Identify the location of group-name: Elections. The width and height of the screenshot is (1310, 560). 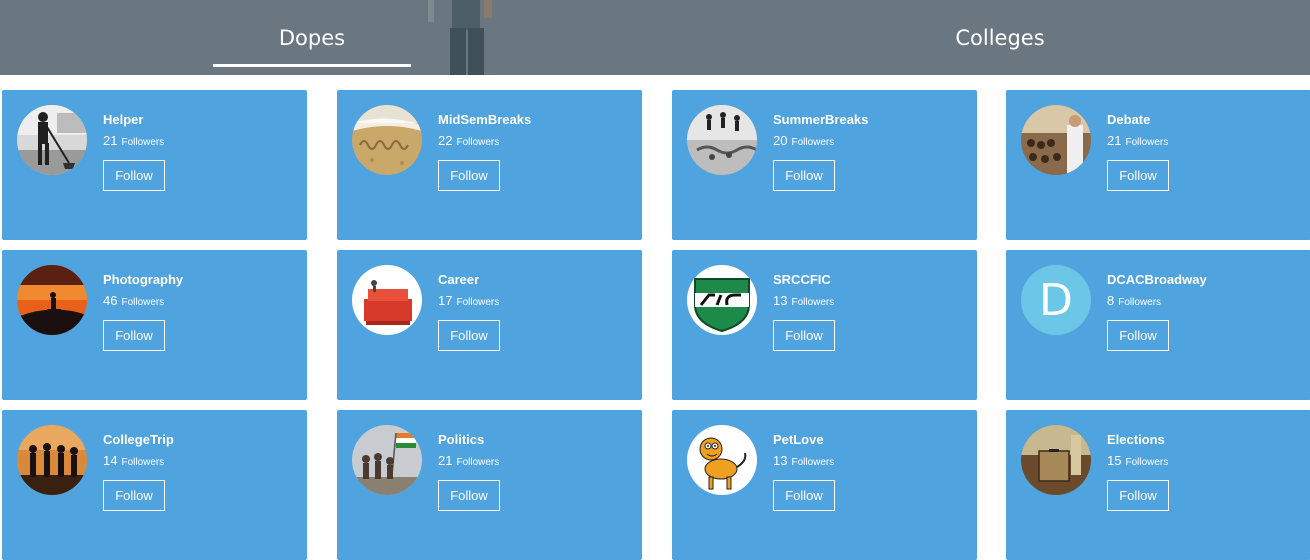
(1136, 439).